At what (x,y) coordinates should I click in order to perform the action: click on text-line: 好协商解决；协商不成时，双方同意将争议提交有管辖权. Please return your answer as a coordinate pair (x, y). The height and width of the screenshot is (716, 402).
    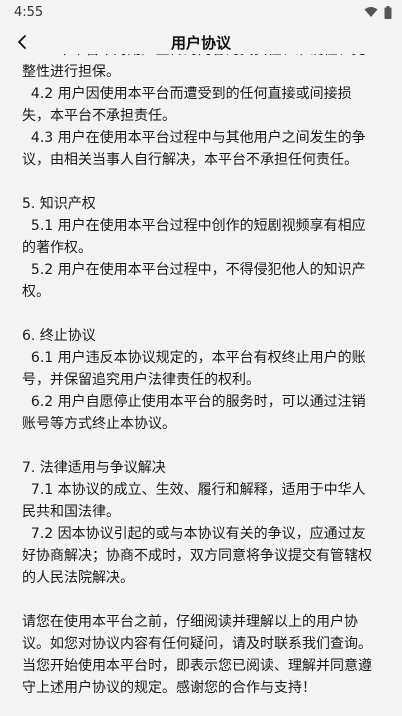
    Looking at the image, I should click on (197, 556).